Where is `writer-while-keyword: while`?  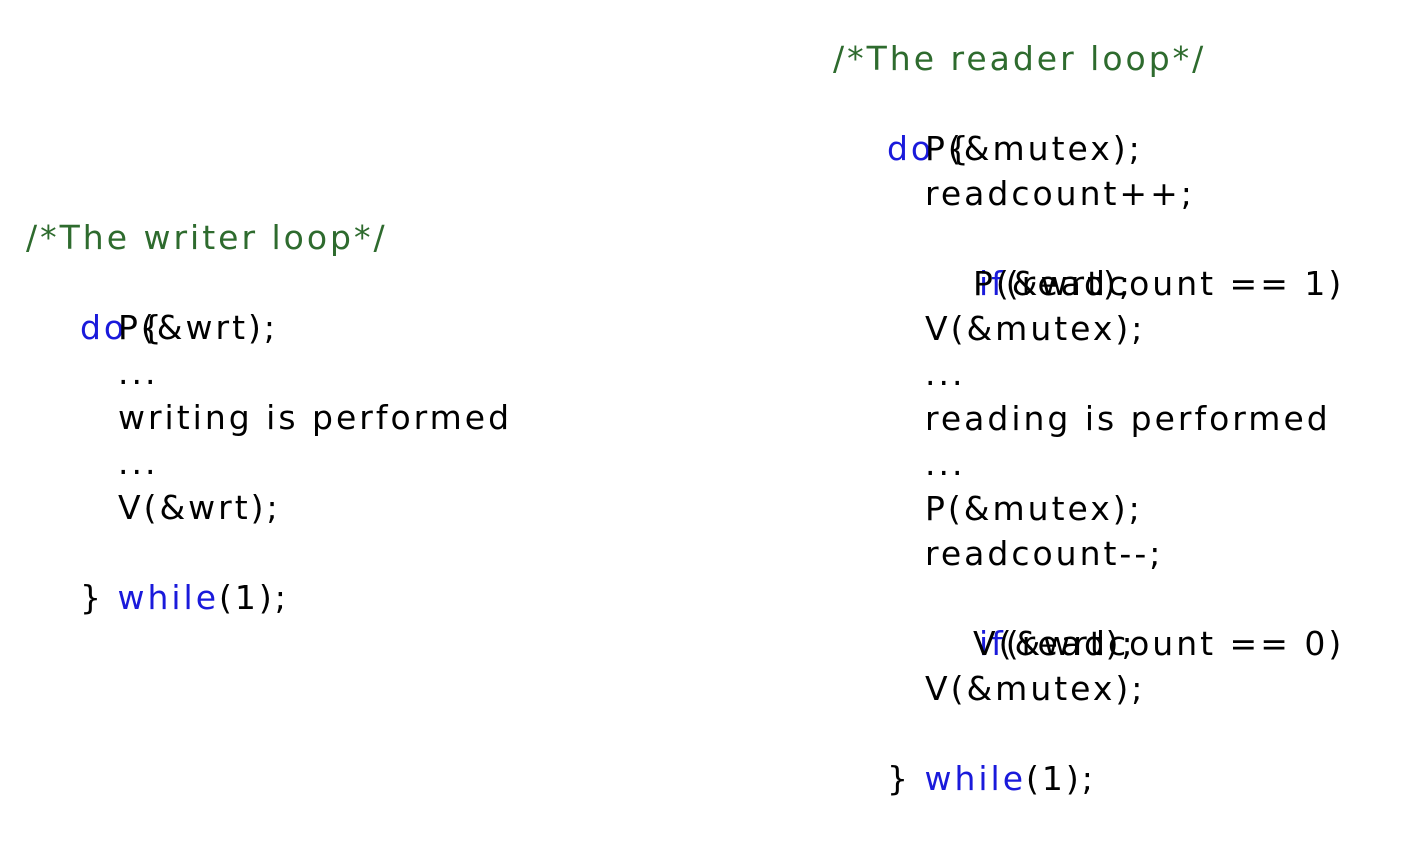 writer-while-keyword: while is located at coordinates (168, 597).